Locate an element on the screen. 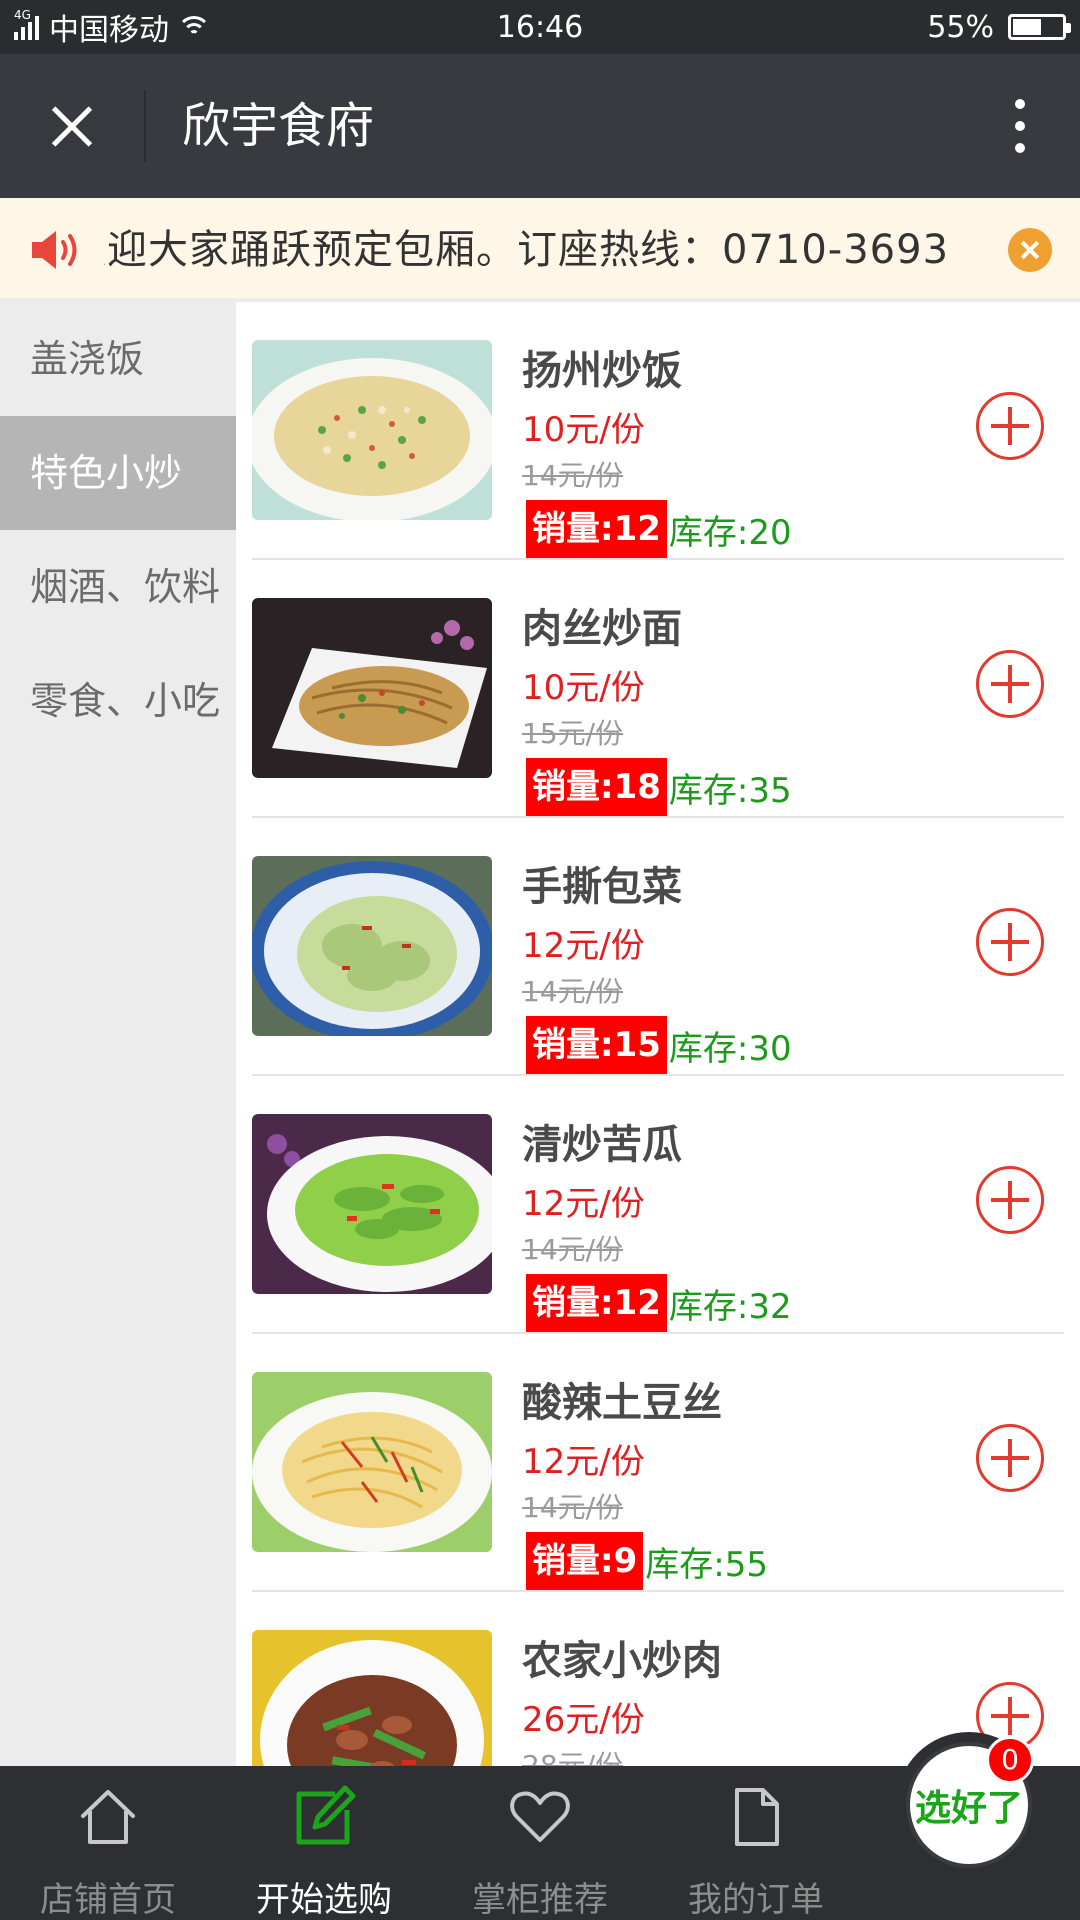 This screenshot has width=1080, height=1920. status-time: 16:46 is located at coordinates (540, 27).